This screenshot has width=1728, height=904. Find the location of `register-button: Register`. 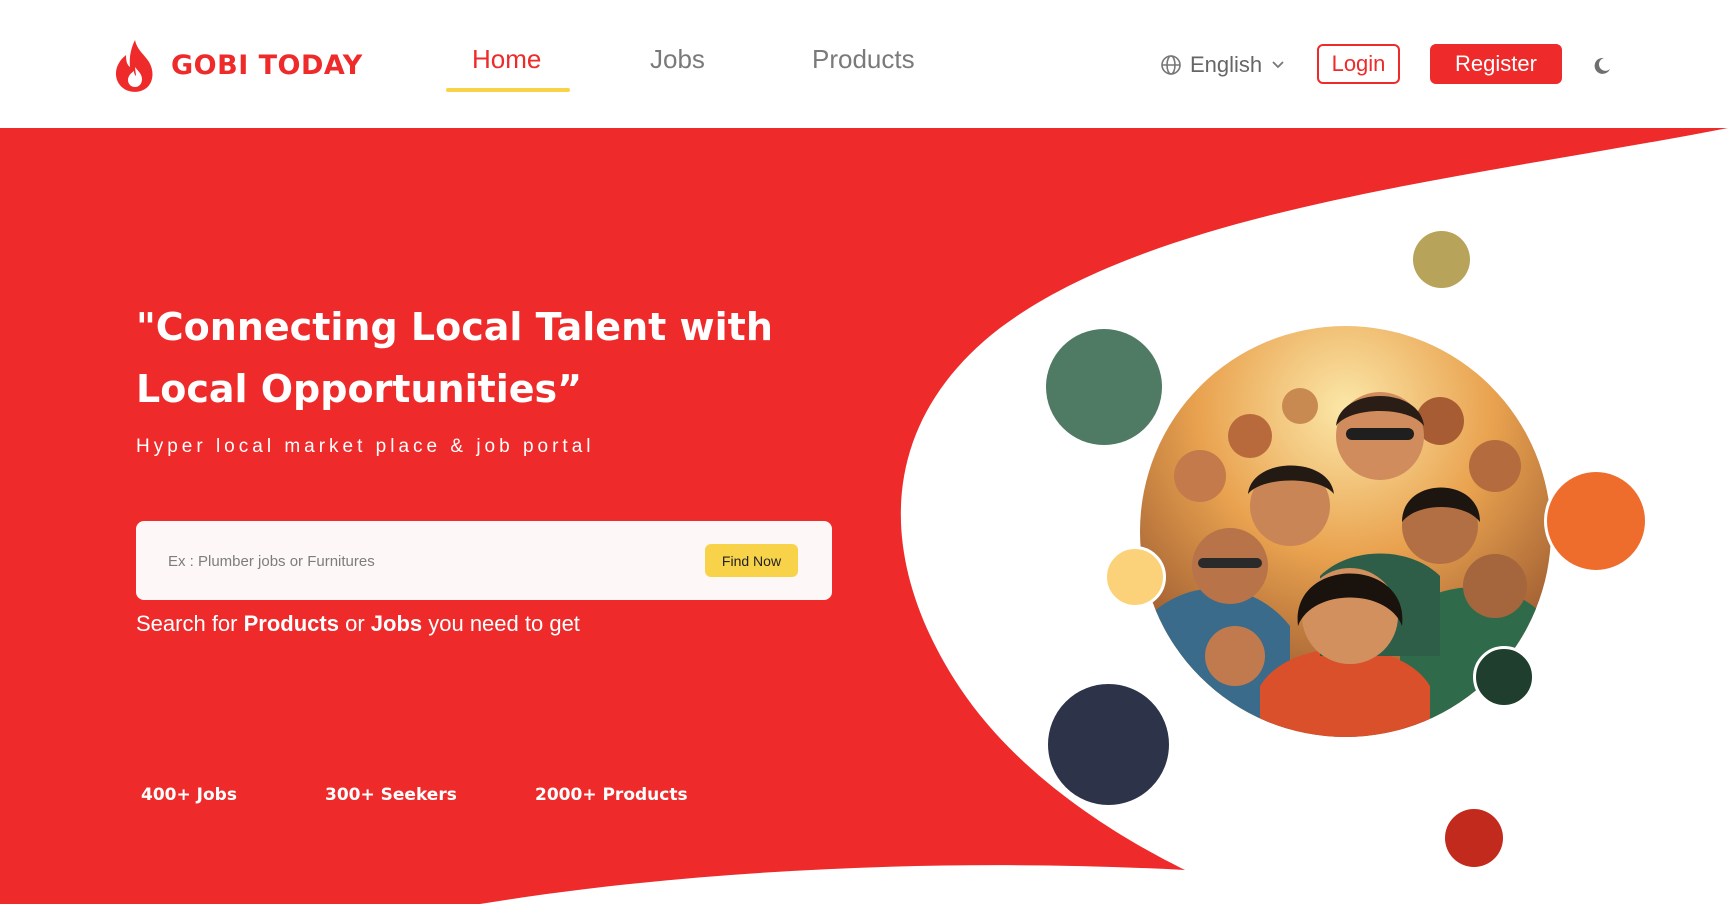

register-button: Register is located at coordinates (1496, 64).